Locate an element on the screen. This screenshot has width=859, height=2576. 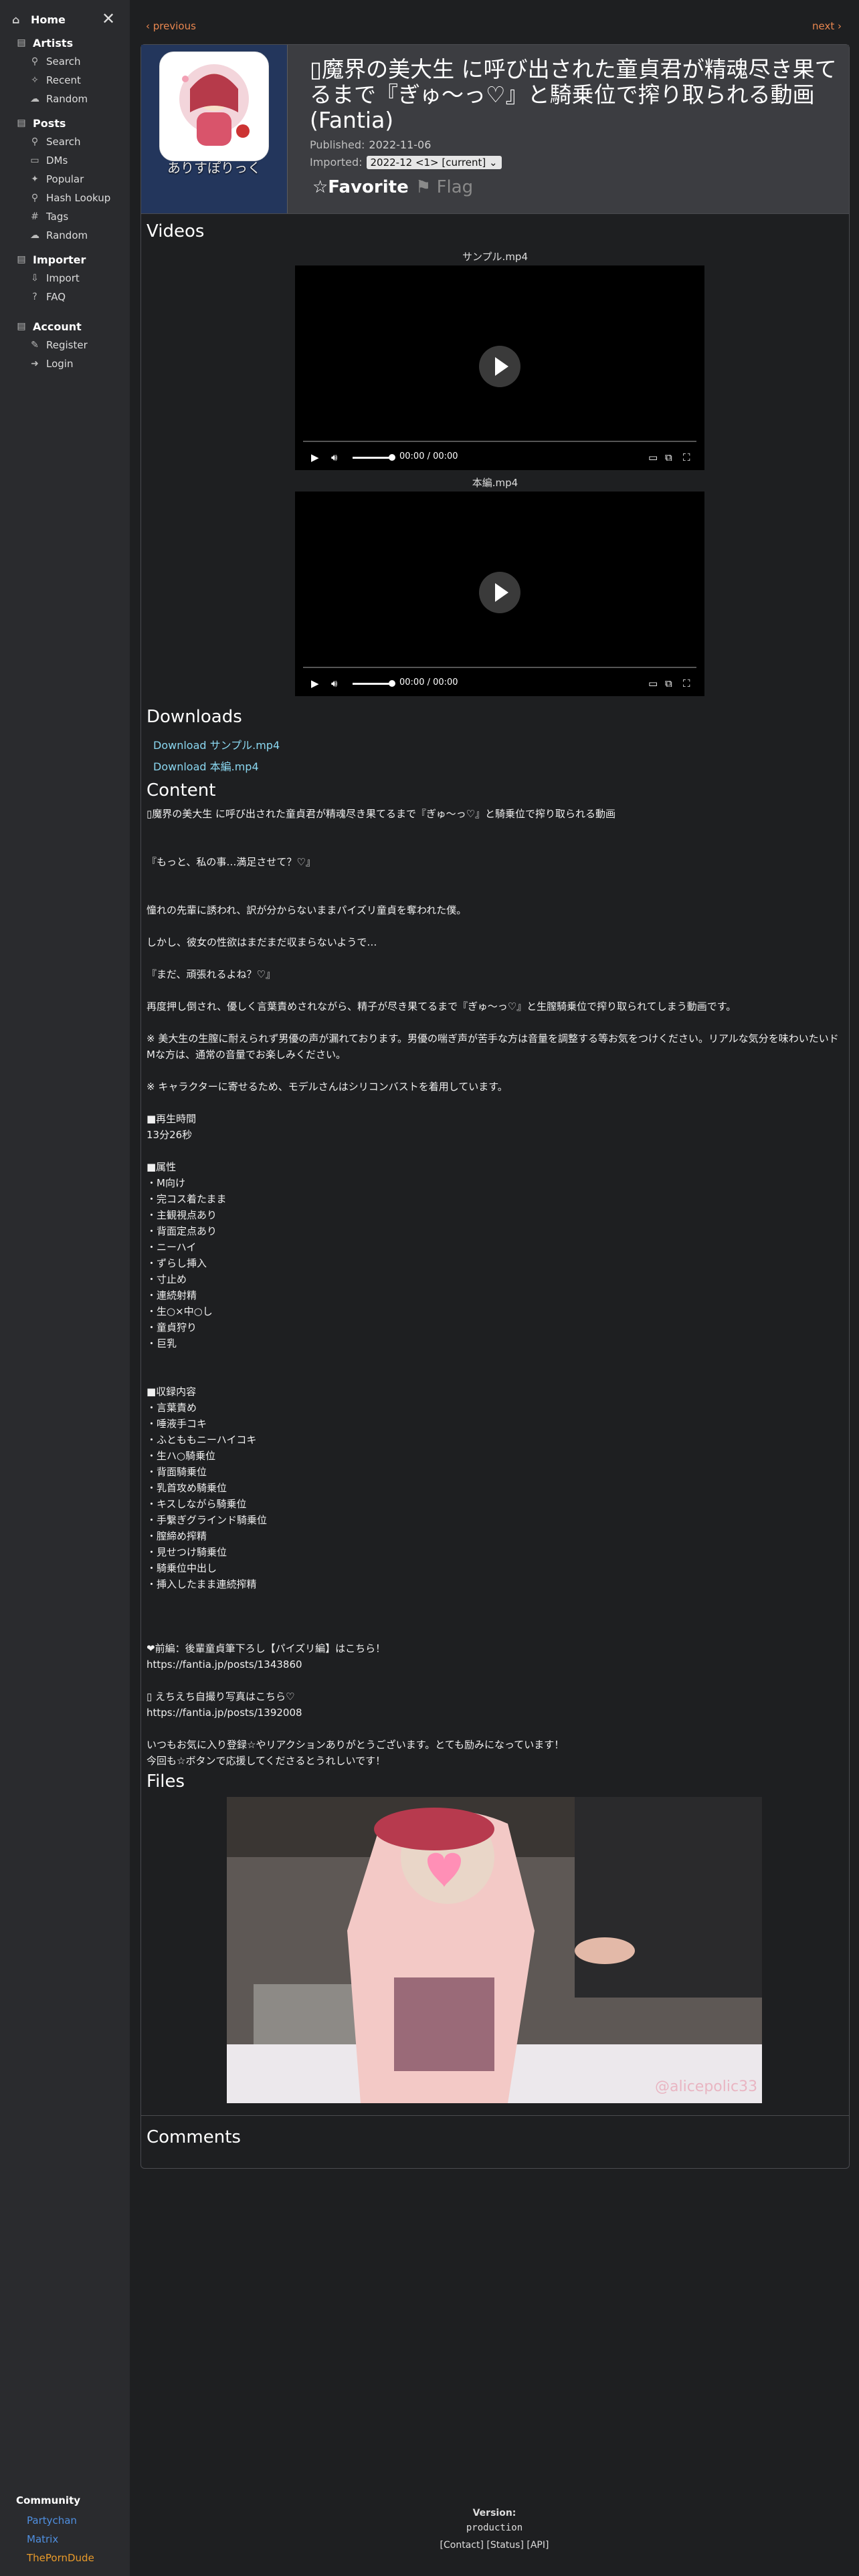
sidebar-item-tags: # Tags is located at coordinates (48, 217).